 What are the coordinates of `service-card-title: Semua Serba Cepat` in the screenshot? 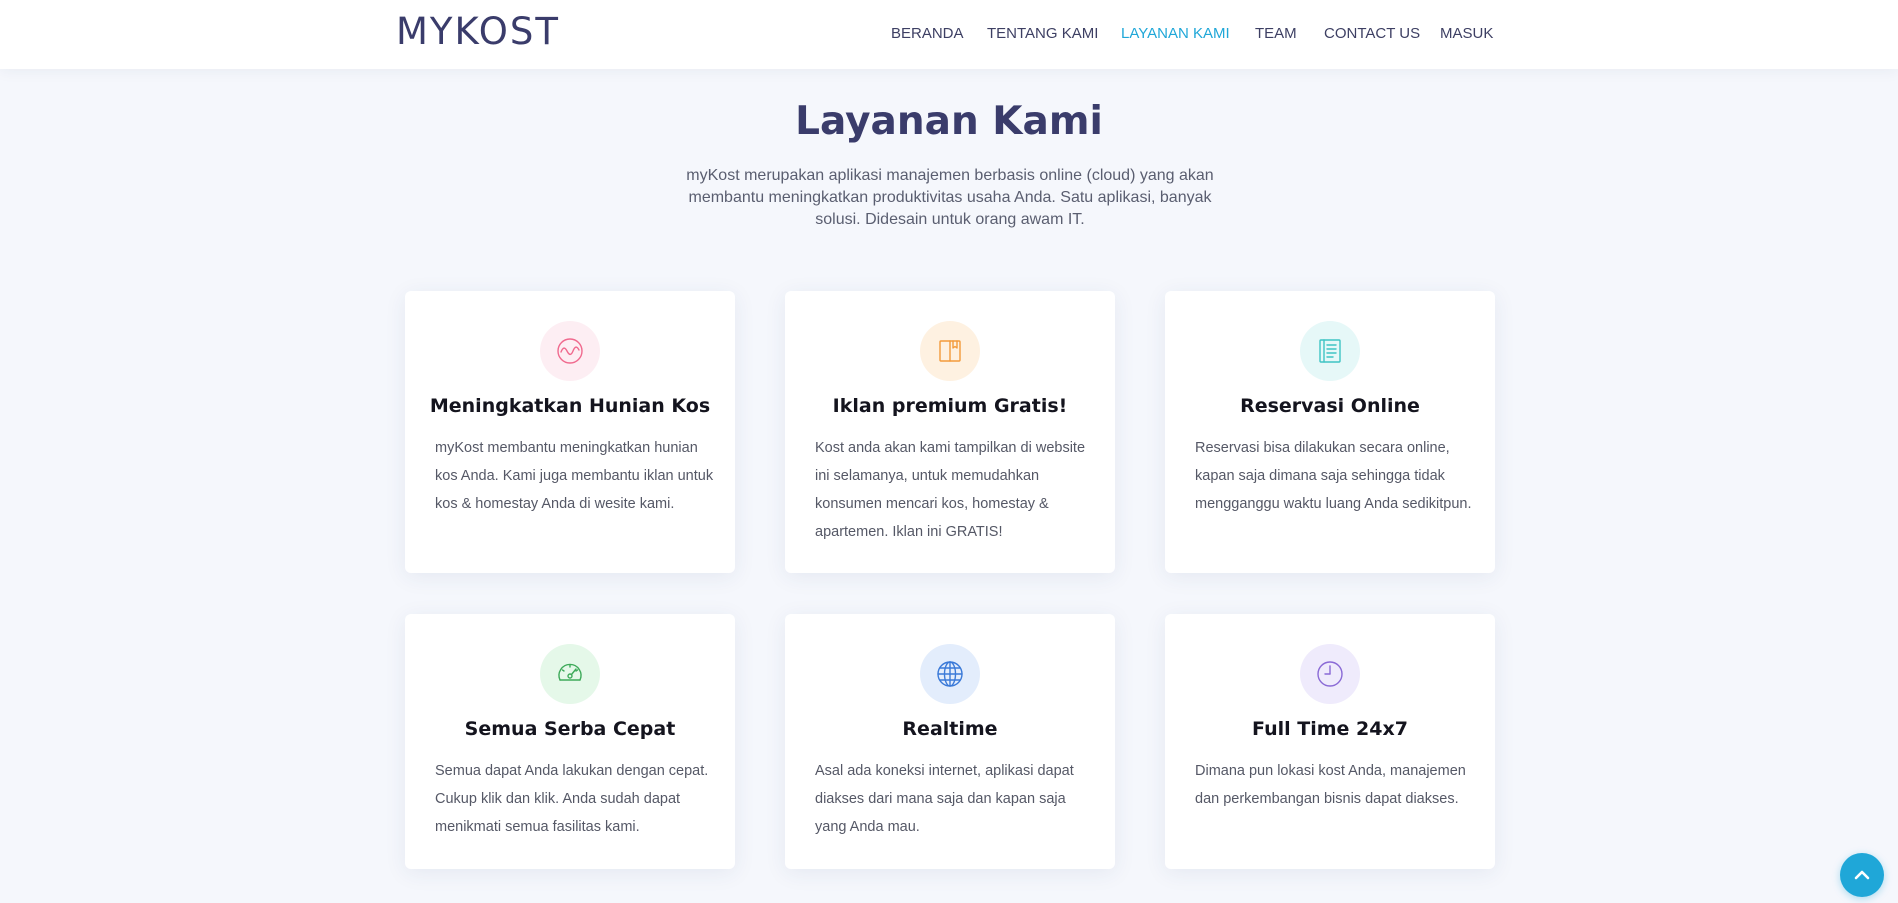 It's located at (570, 729).